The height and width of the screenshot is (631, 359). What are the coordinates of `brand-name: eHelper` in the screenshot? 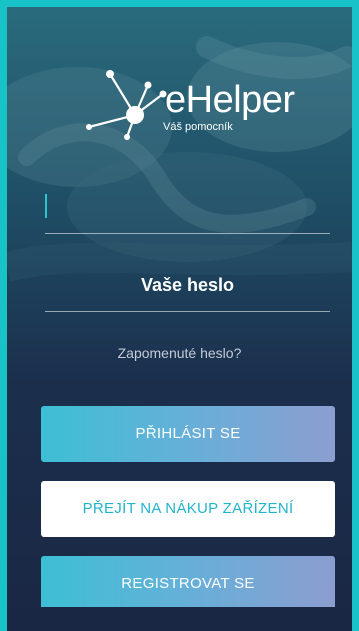 It's located at (230, 100).